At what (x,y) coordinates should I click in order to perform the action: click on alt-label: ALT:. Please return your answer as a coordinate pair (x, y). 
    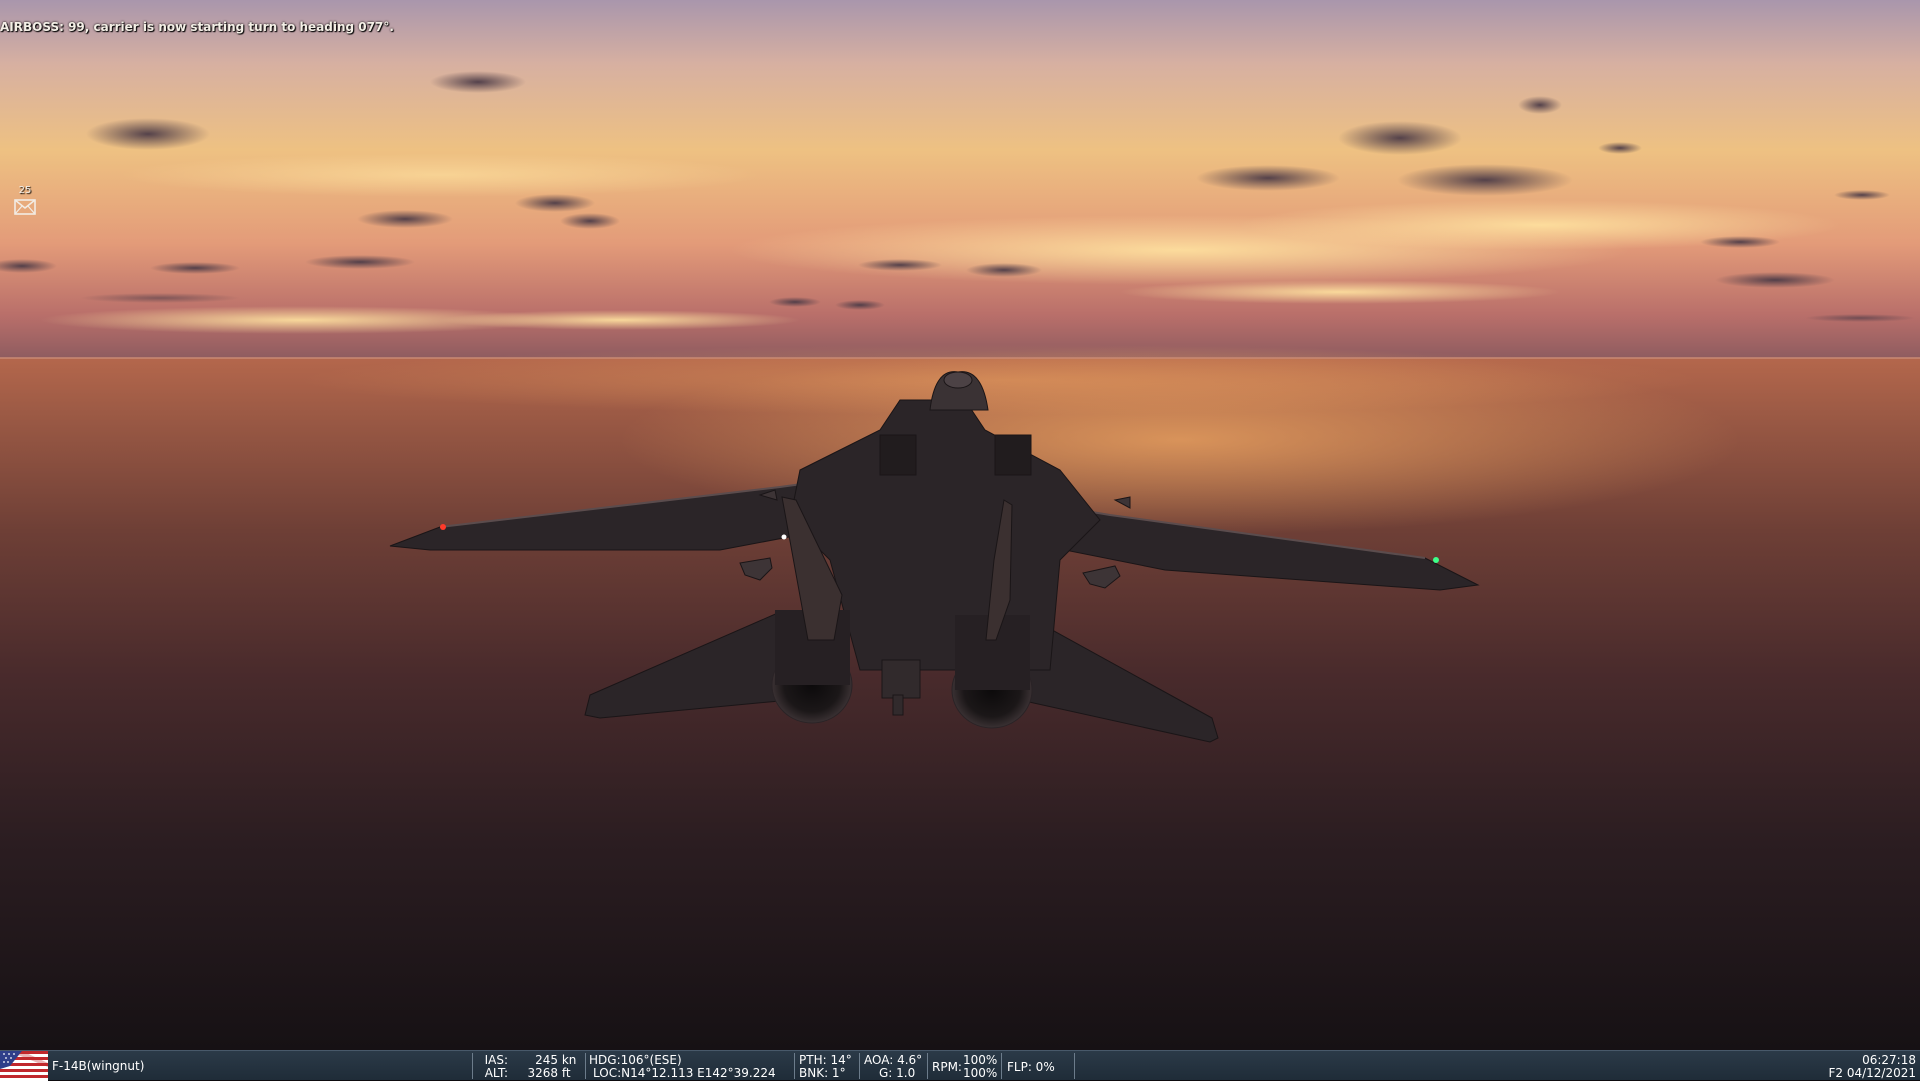
    Looking at the image, I should click on (496, 1073).